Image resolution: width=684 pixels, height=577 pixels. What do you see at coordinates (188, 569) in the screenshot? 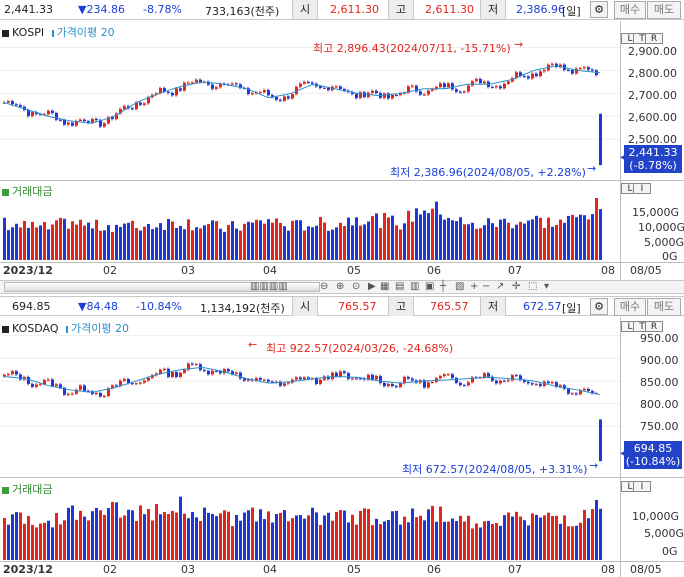
I see `kosdaq-xaxis-m1: 03` at bounding box center [188, 569].